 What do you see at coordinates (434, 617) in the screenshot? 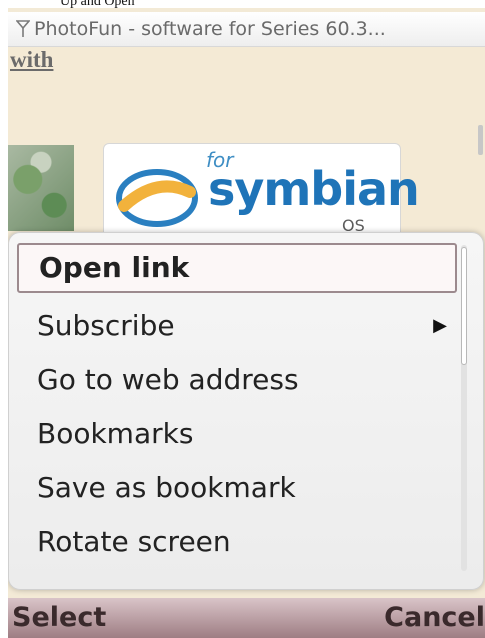
I see `cancel-softkey: Cancel` at bounding box center [434, 617].